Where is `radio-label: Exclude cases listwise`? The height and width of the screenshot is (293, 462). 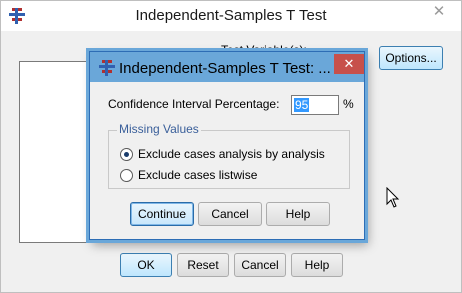 radio-label: Exclude cases listwise is located at coordinates (198, 175).